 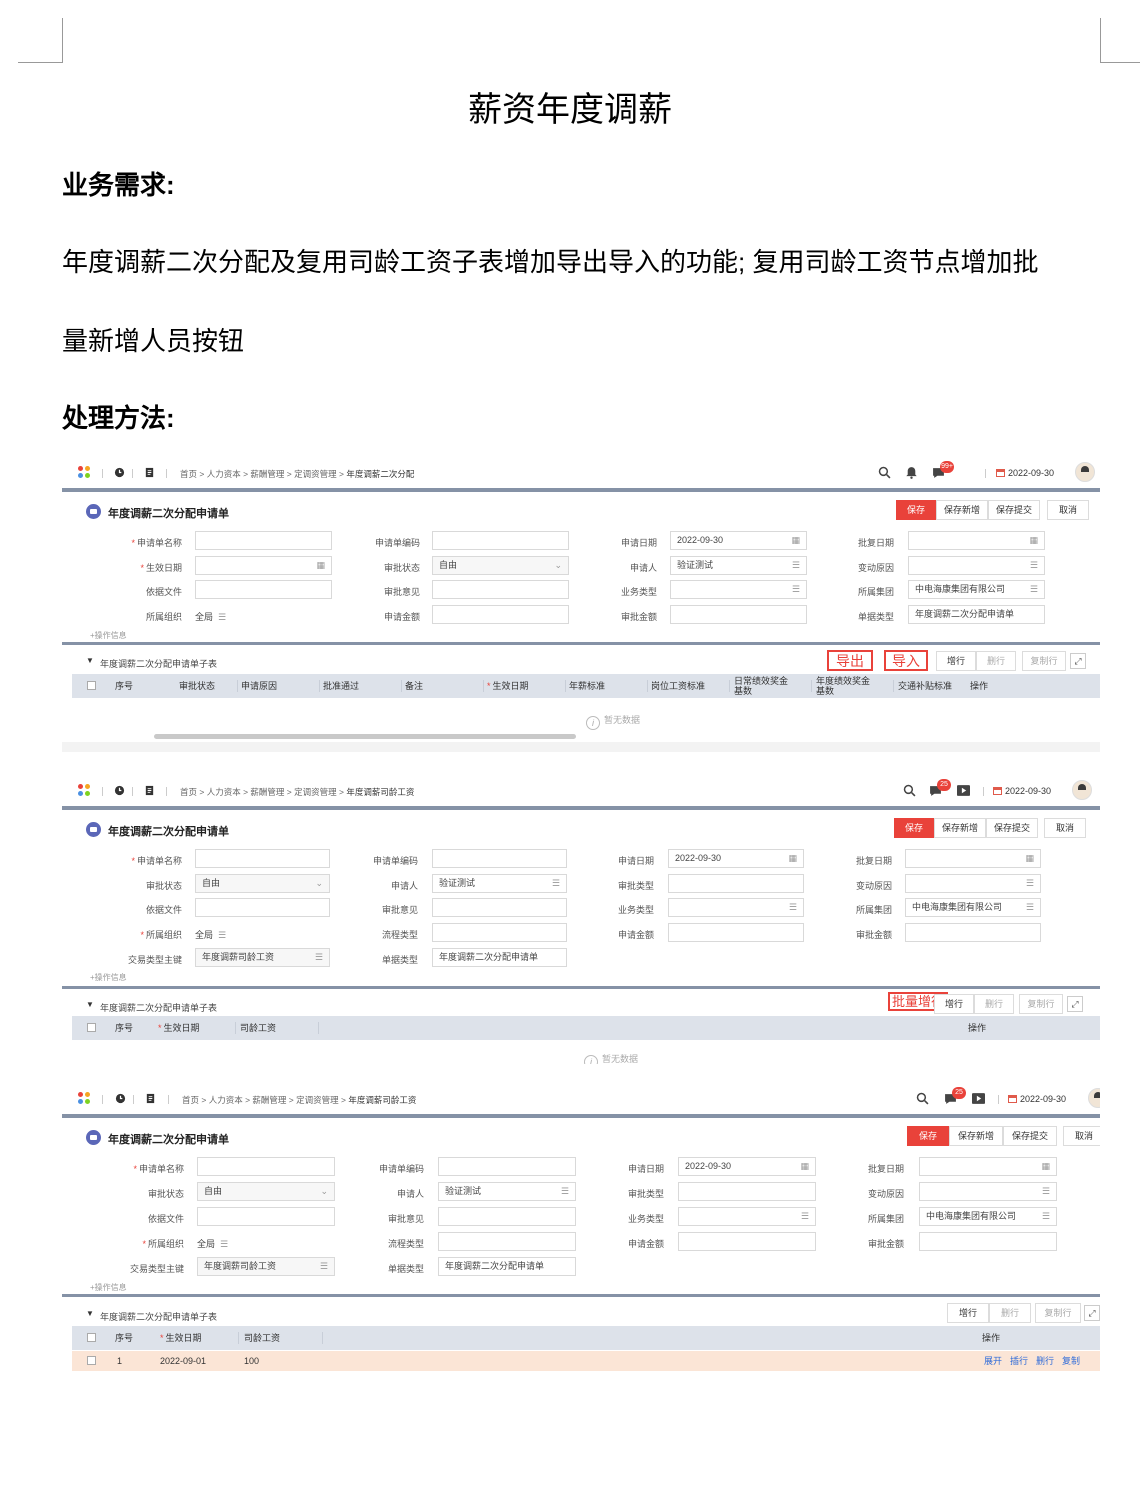 What do you see at coordinates (91, 1337) in the screenshot?
I see `select-all-checkbox` at bounding box center [91, 1337].